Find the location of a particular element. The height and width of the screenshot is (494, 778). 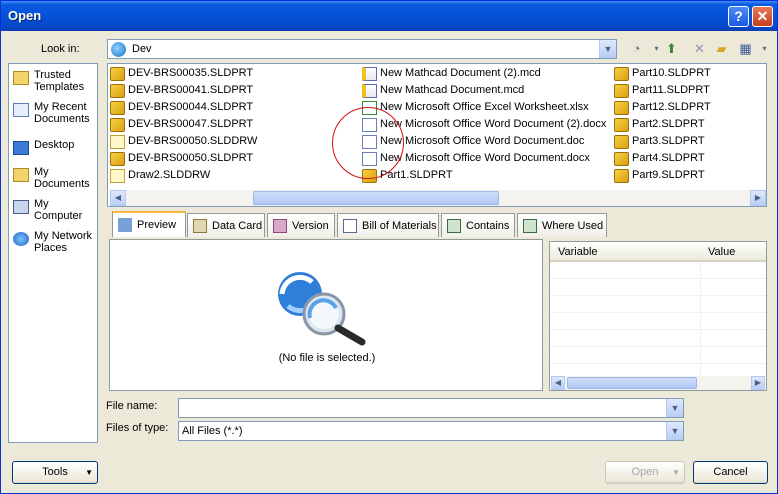

col-value-header: Value is located at coordinates (721, 252).